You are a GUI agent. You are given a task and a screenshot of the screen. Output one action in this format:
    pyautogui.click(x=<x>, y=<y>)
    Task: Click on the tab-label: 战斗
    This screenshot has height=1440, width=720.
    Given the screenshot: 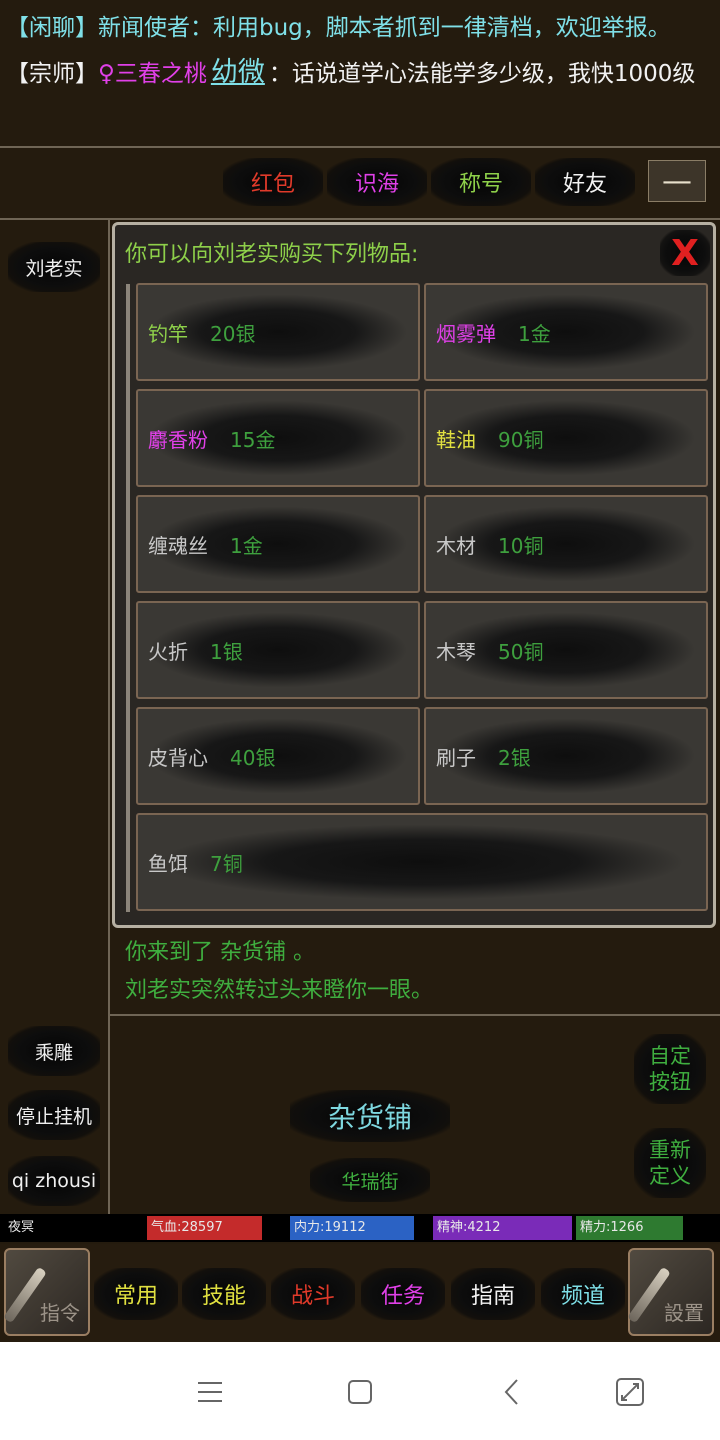 What is the action you would take?
    pyautogui.click(x=312, y=1296)
    